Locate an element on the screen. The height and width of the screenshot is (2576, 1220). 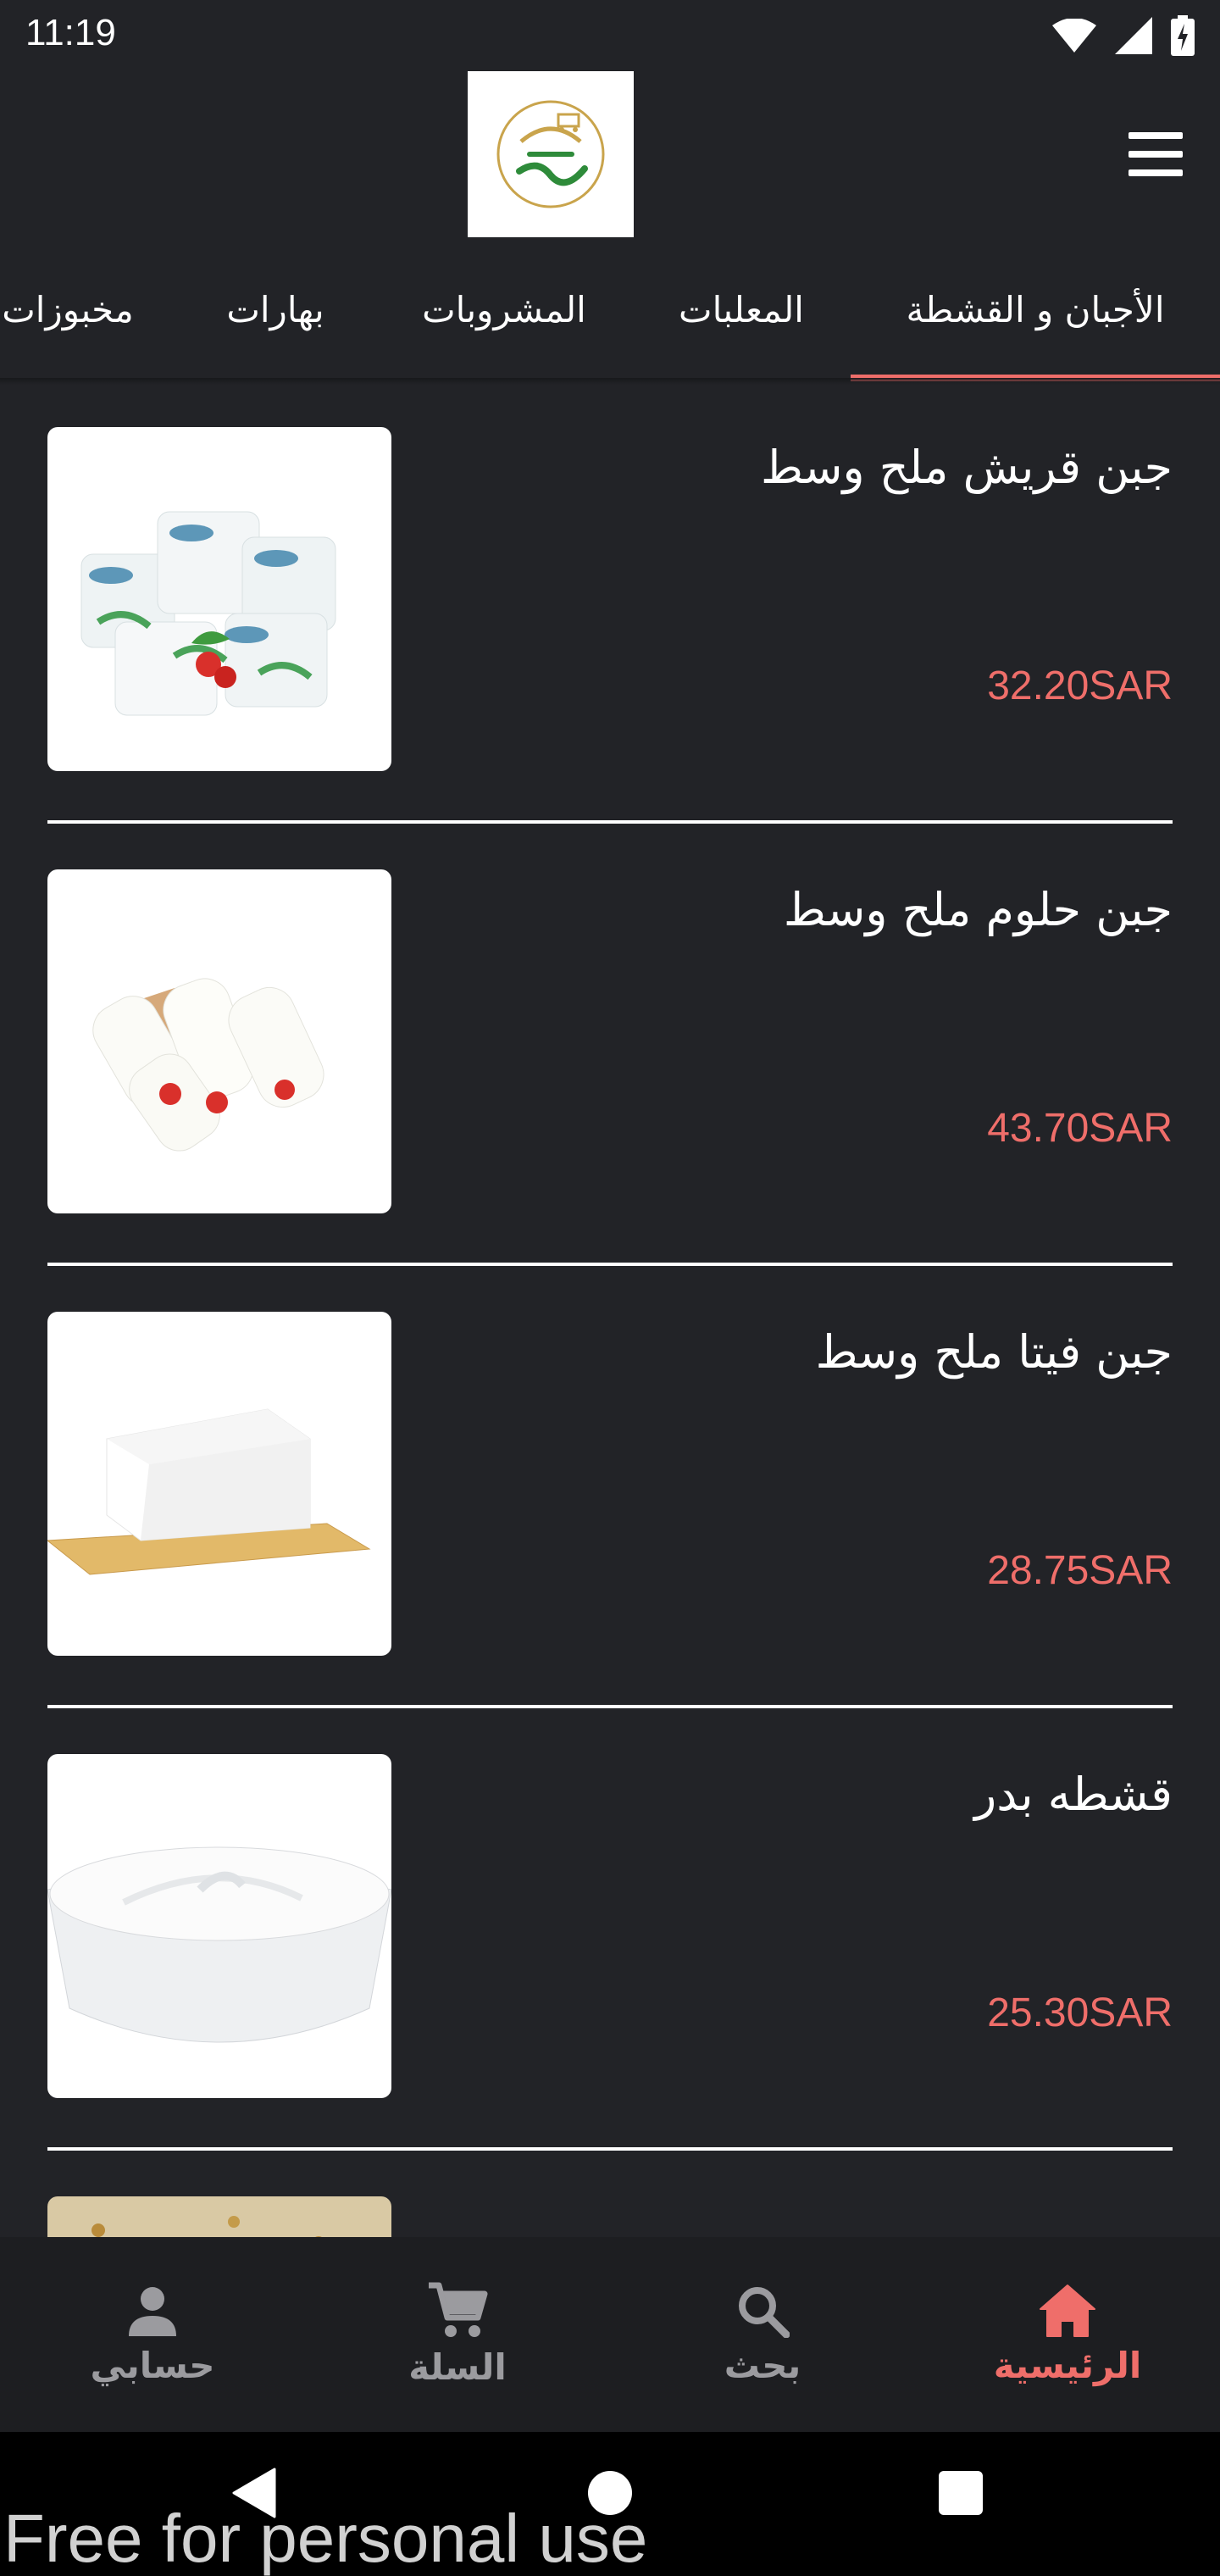
nav-home-label: الرئيسية is located at coordinates (1067, 2365).